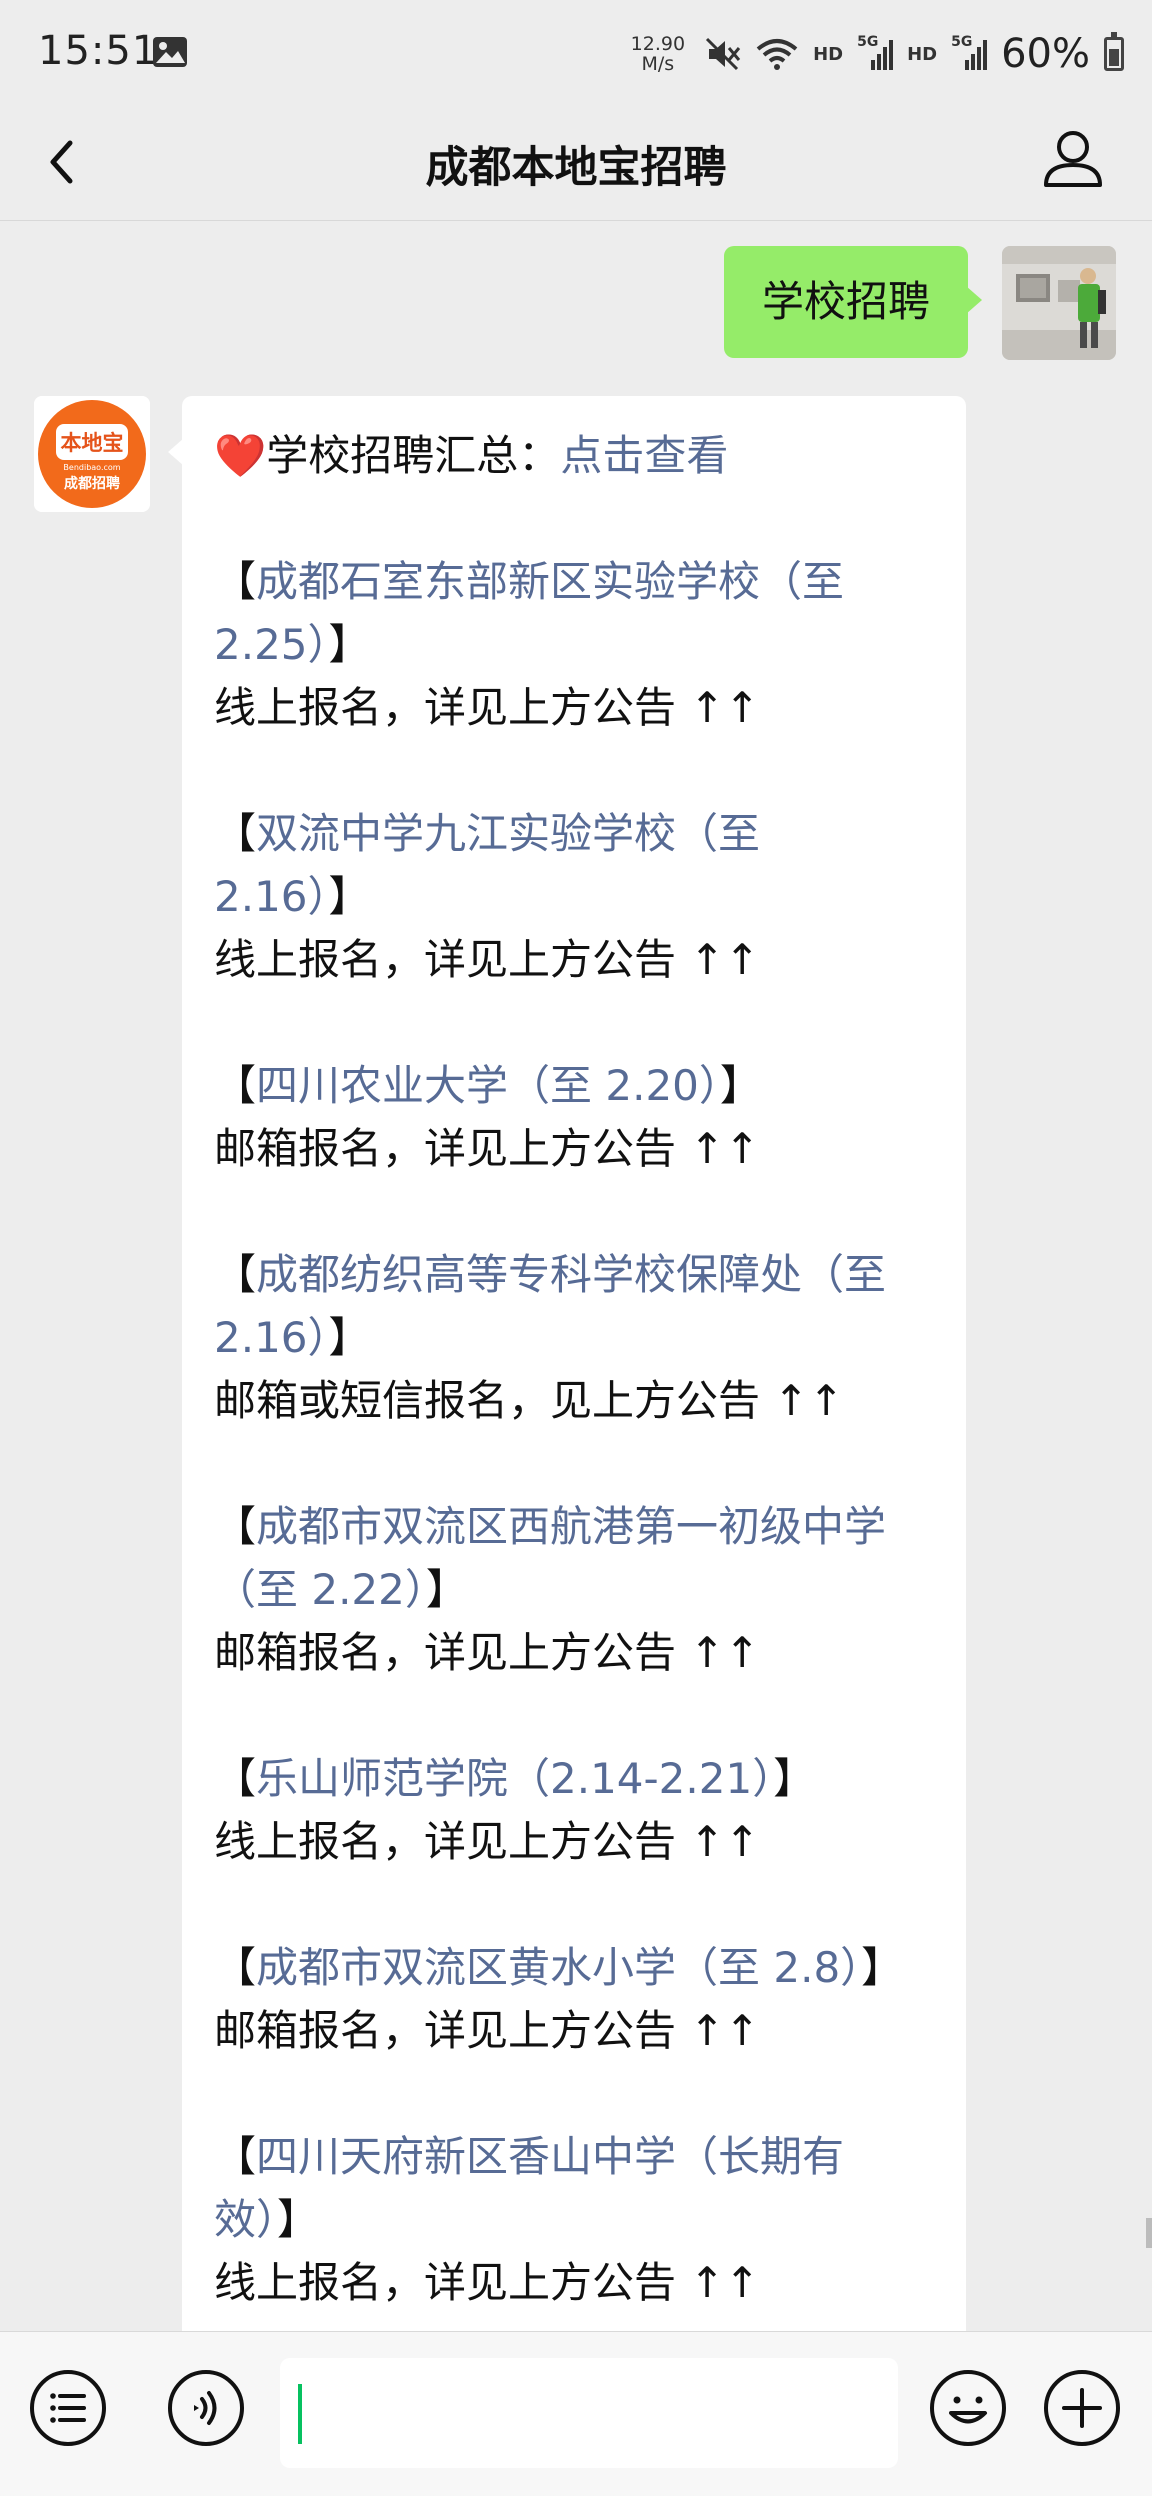  Describe the element at coordinates (68, 2408) in the screenshot. I see `list-icon` at that location.